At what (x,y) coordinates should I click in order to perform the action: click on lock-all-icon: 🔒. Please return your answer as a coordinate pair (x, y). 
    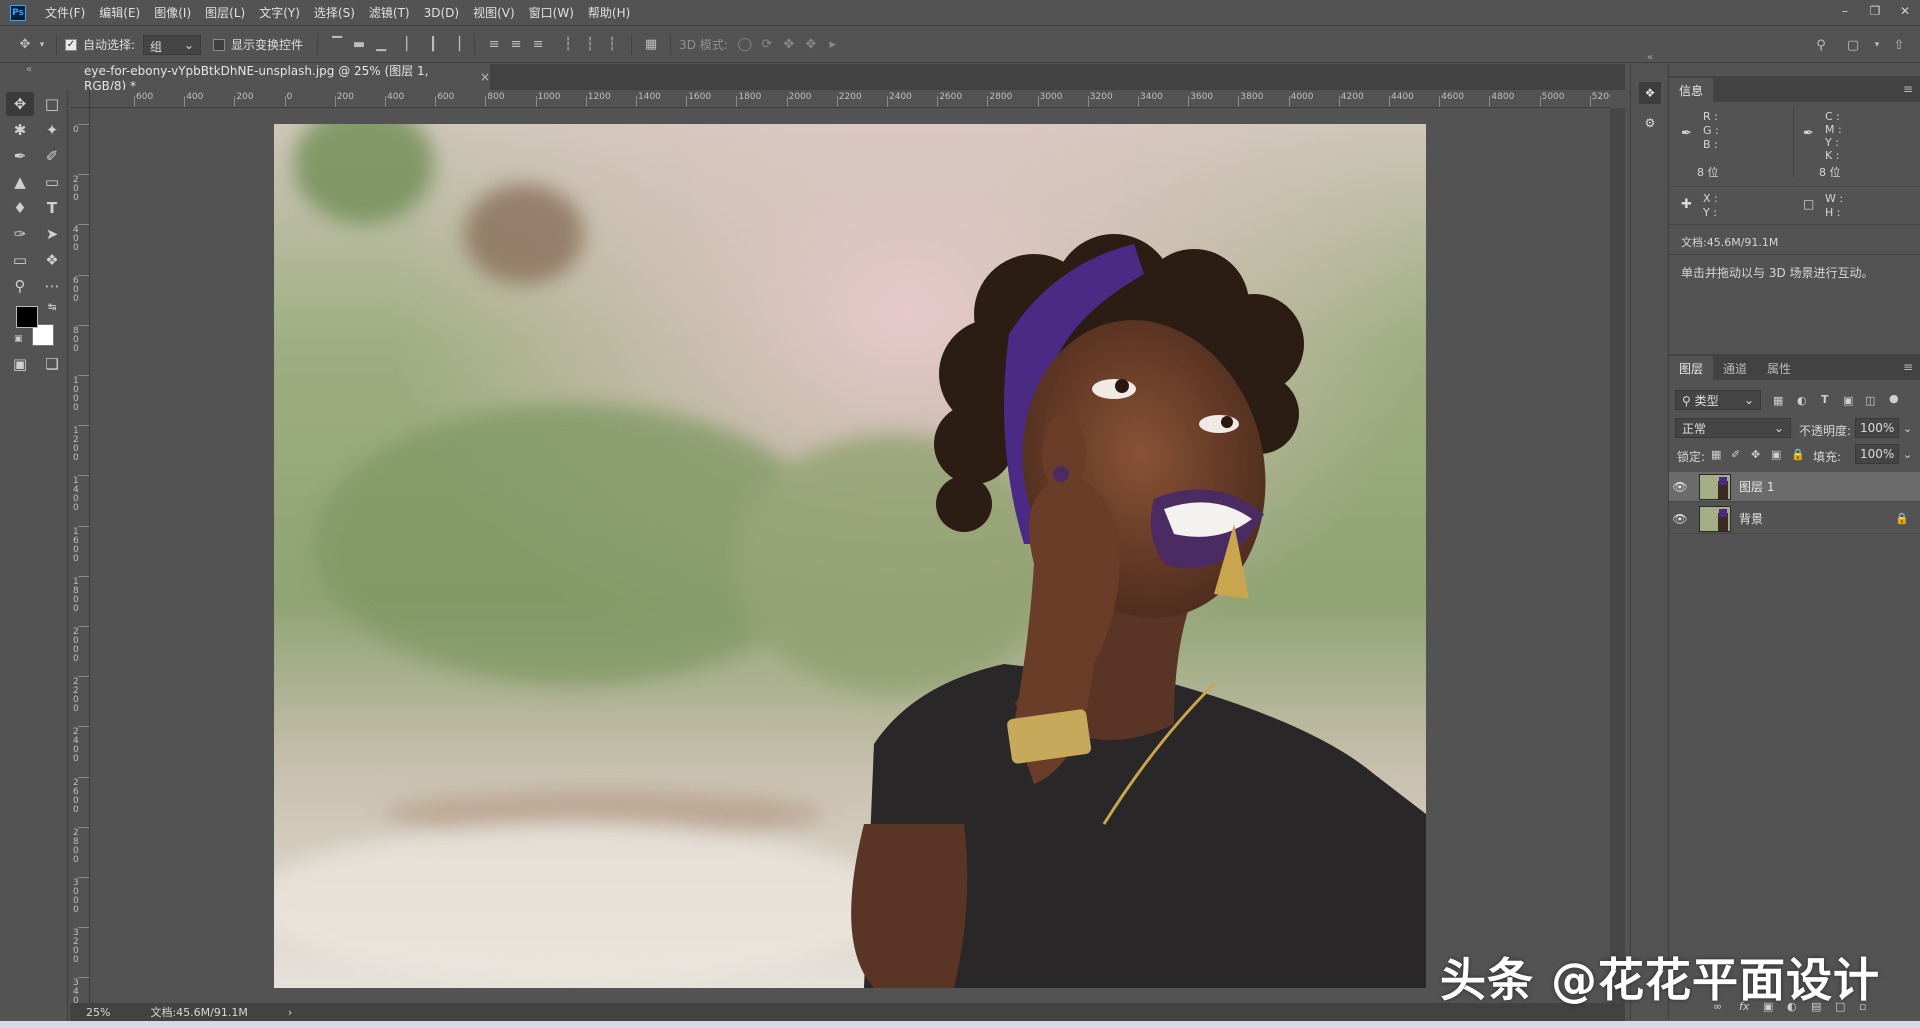
    Looking at the image, I should click on (1798, 454).